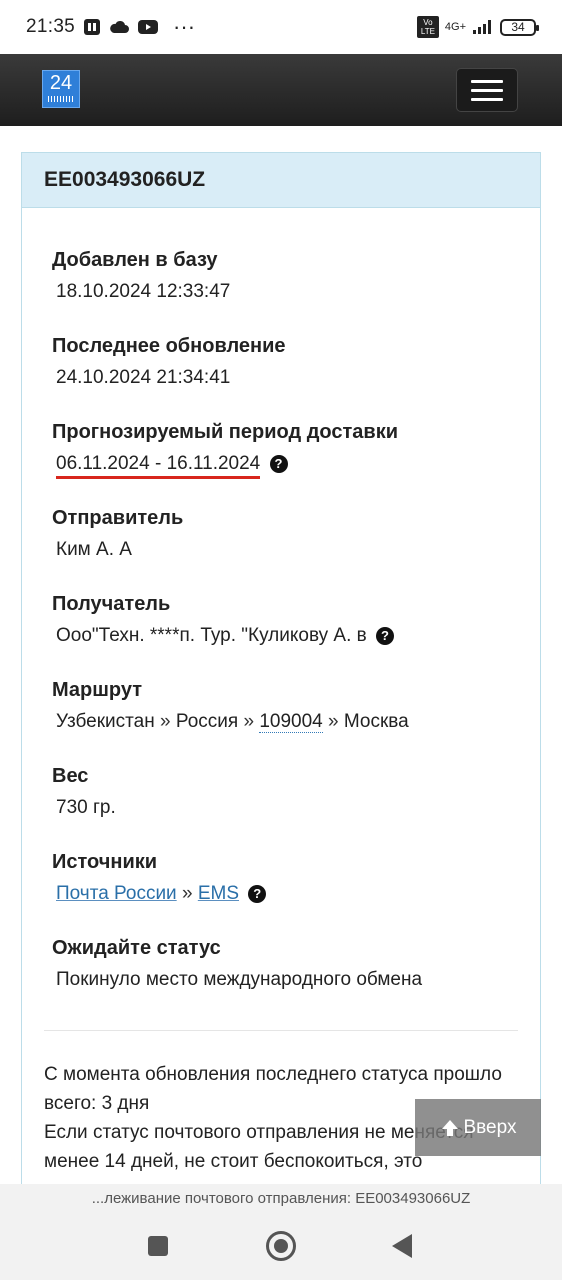 The width and height of the screenshot is (562, 1280). What do you see at coordinates (61, 99) in the screenshot?
I see `logo-barcode-icon` at bounding box center [61, 99].